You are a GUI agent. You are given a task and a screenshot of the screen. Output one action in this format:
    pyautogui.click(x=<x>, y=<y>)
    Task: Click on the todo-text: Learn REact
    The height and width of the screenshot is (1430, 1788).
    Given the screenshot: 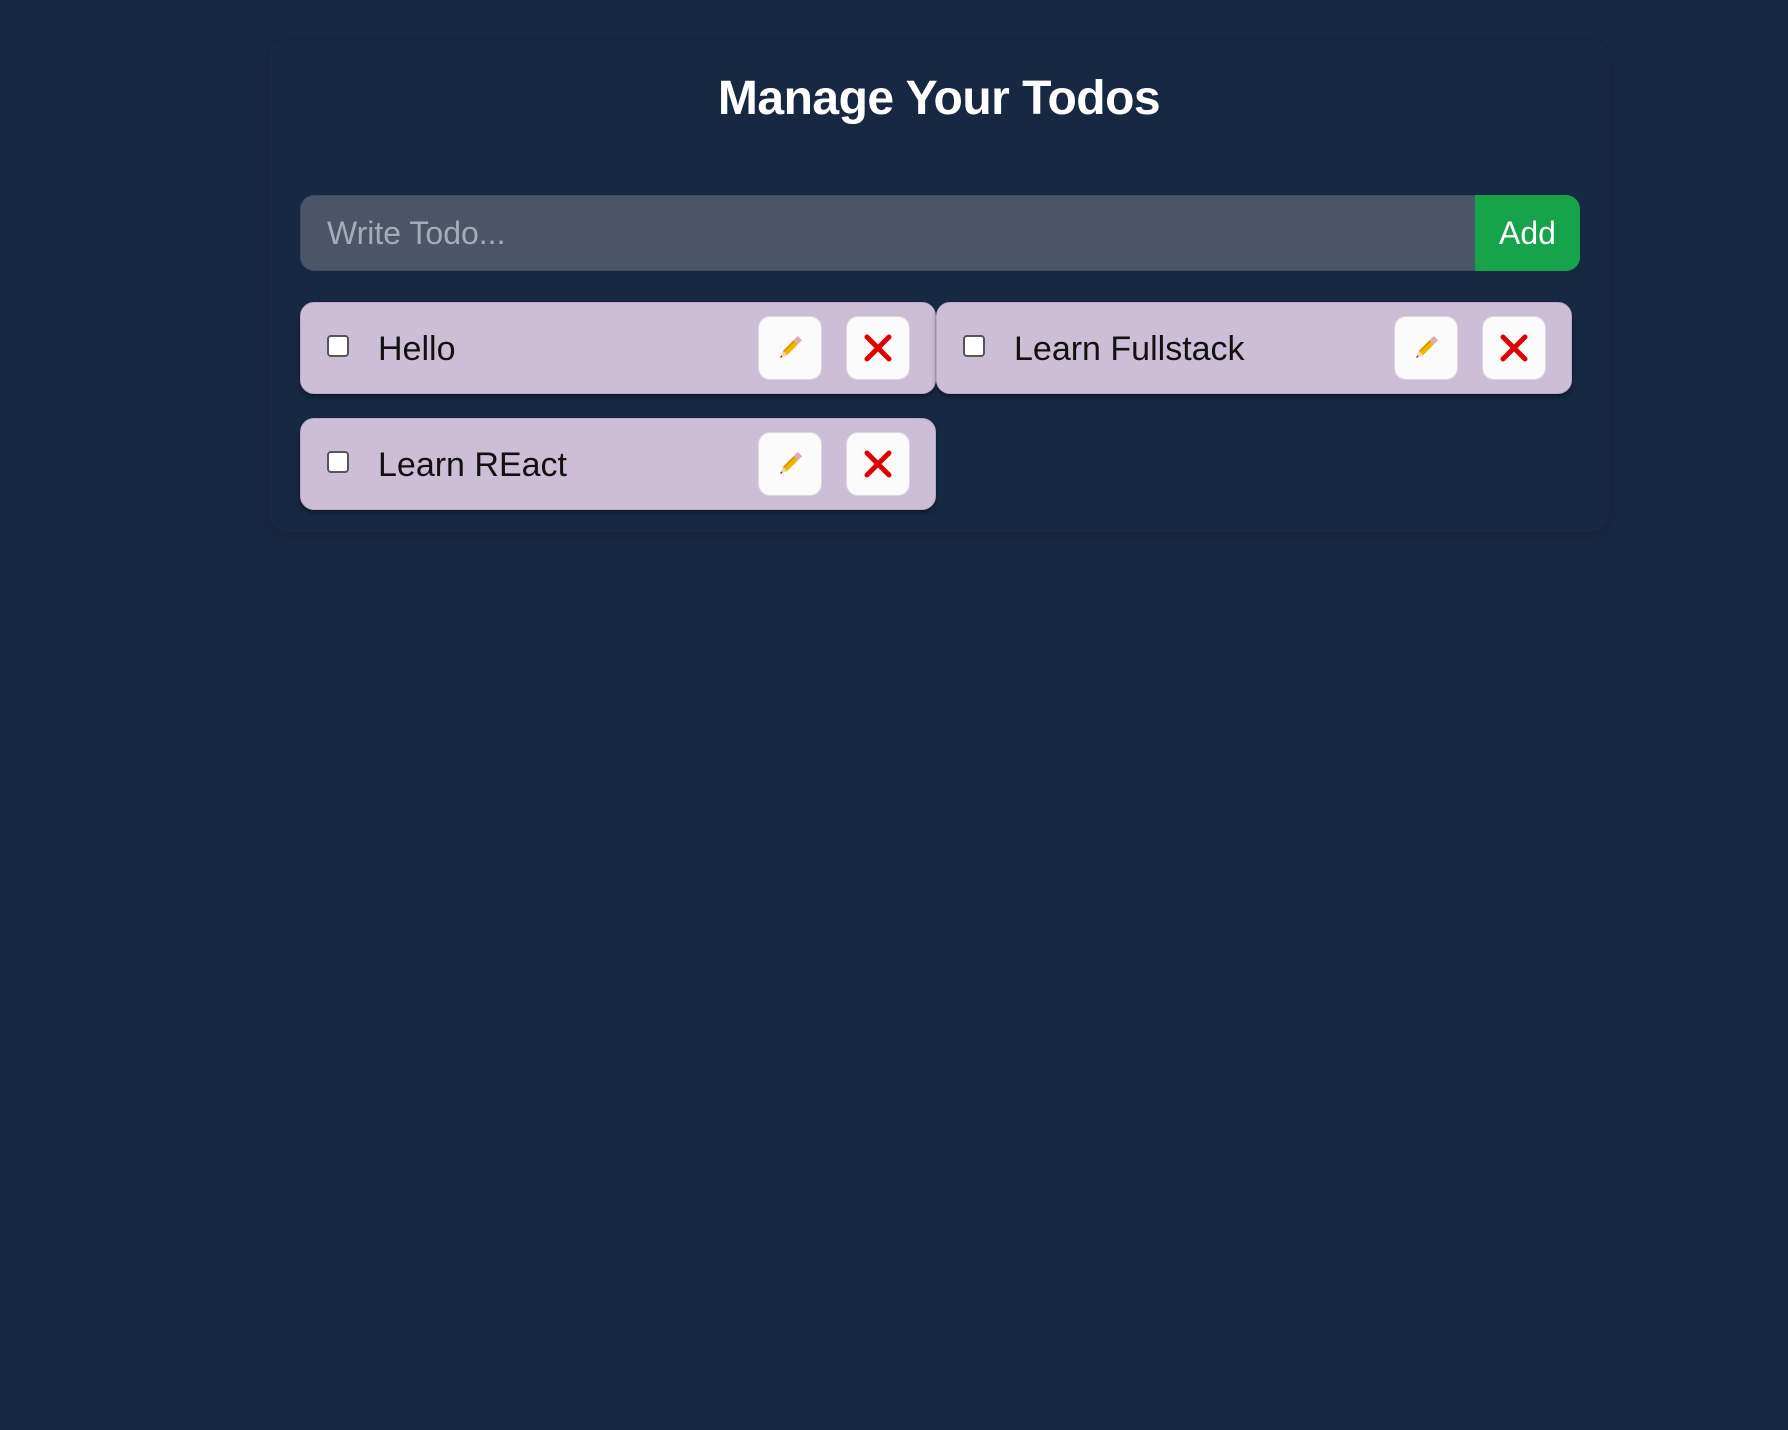 What is the action you would take?
    pyautogui.click(x=472, y=465)
    